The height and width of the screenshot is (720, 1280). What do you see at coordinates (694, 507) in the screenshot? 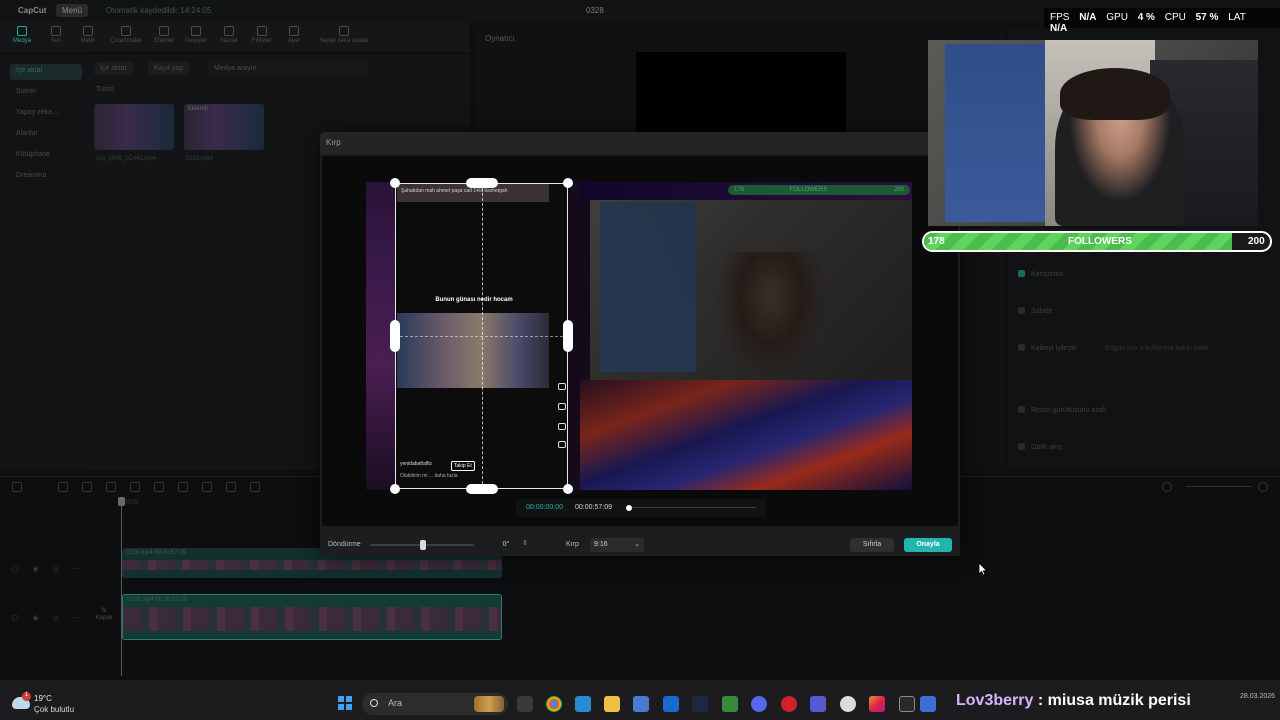
I see `playback-track` at bounding box center [694, 507].